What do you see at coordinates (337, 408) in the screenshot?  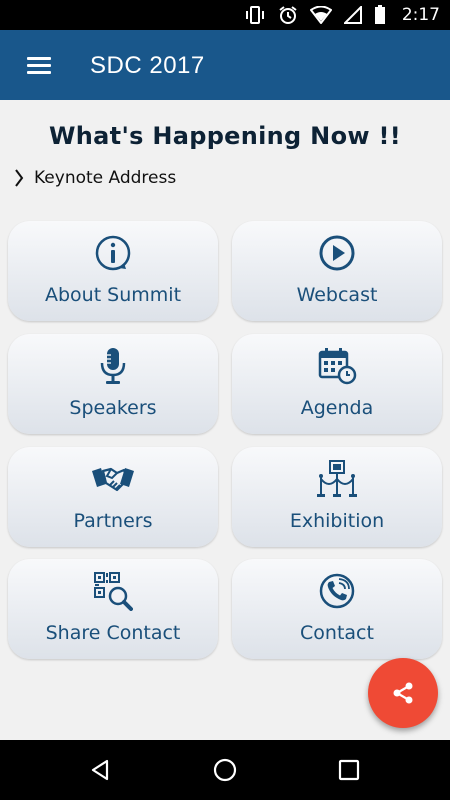 I see `tile-label: Agenda` at bounding box center [337, 408].